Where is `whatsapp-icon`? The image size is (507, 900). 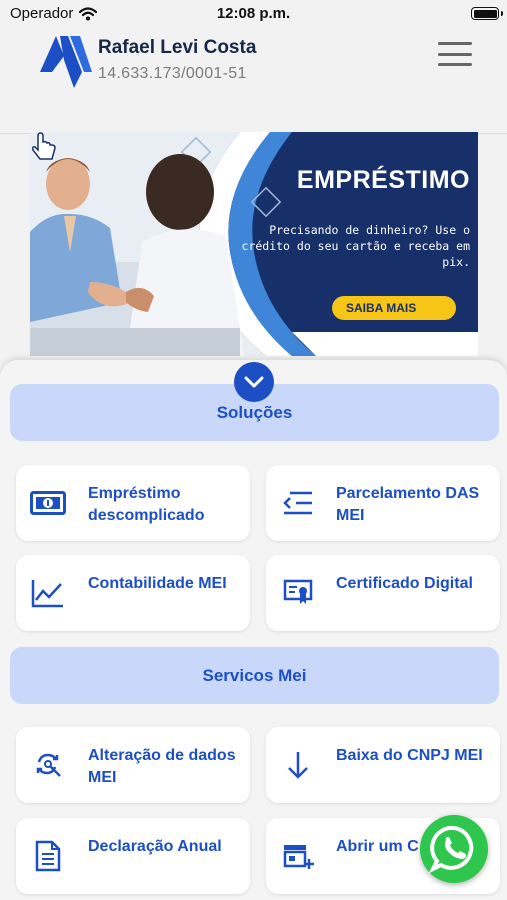
whatsapp-icon is located at coordinates (451, 849).